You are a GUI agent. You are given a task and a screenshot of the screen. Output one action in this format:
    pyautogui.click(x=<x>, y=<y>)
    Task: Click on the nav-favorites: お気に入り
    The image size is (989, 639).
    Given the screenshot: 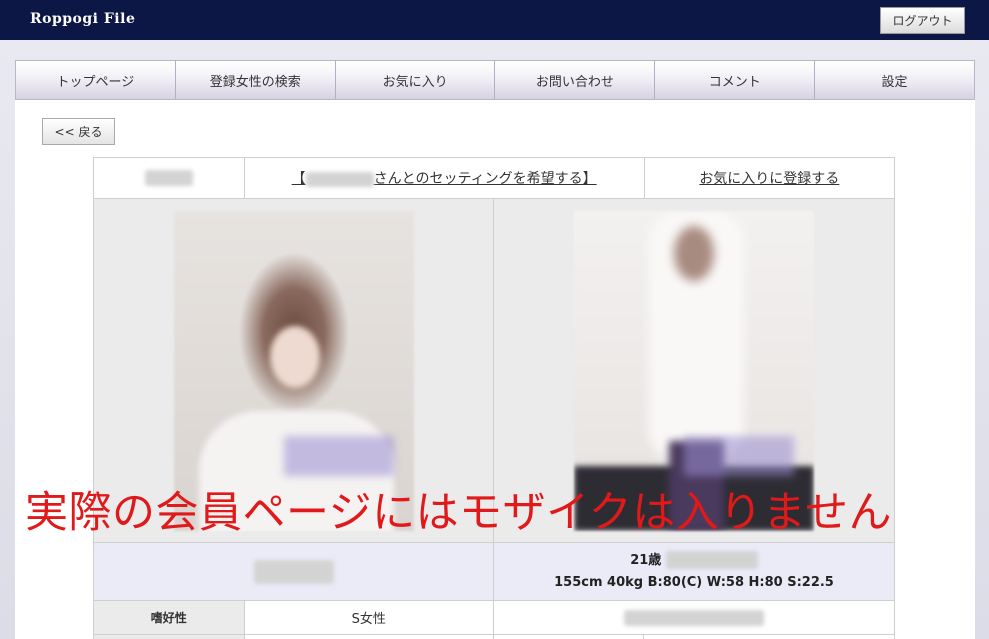 What is the action you would take?
    pyautogui.click(x=416, y=80)
    